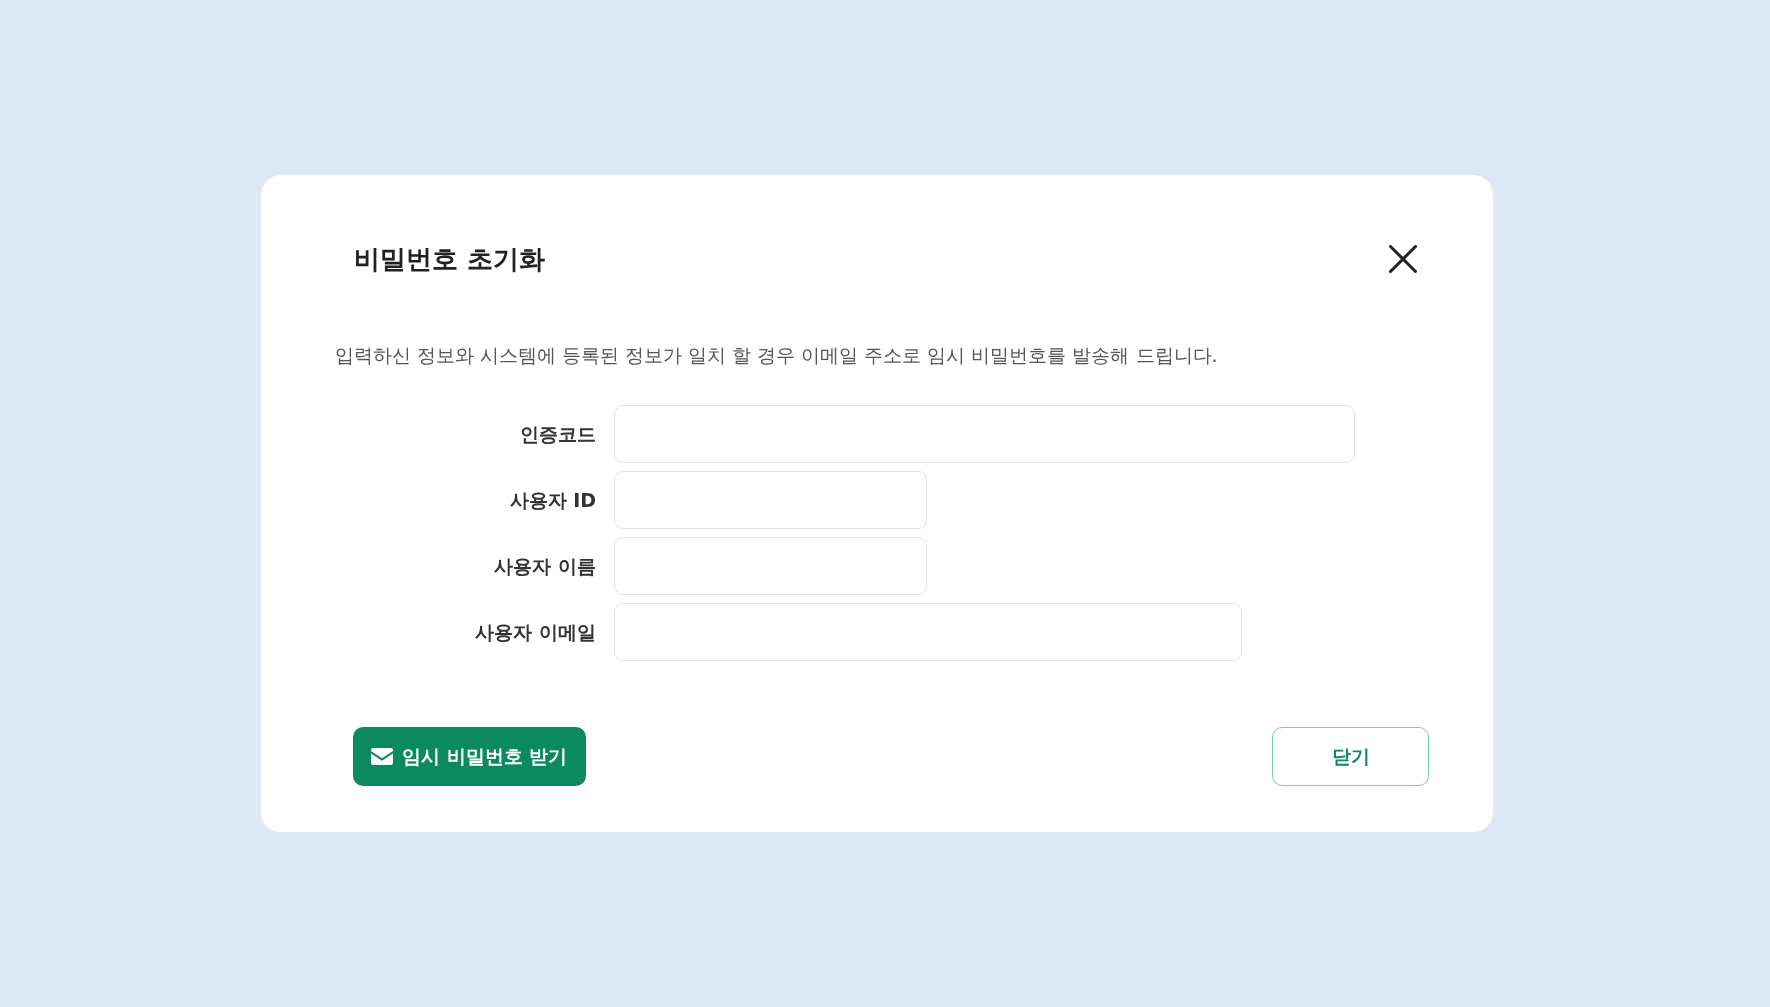 This screenshot has width=1770, height=1007. I want to click on field-label: 사용자 이메일, so click(535, 632).